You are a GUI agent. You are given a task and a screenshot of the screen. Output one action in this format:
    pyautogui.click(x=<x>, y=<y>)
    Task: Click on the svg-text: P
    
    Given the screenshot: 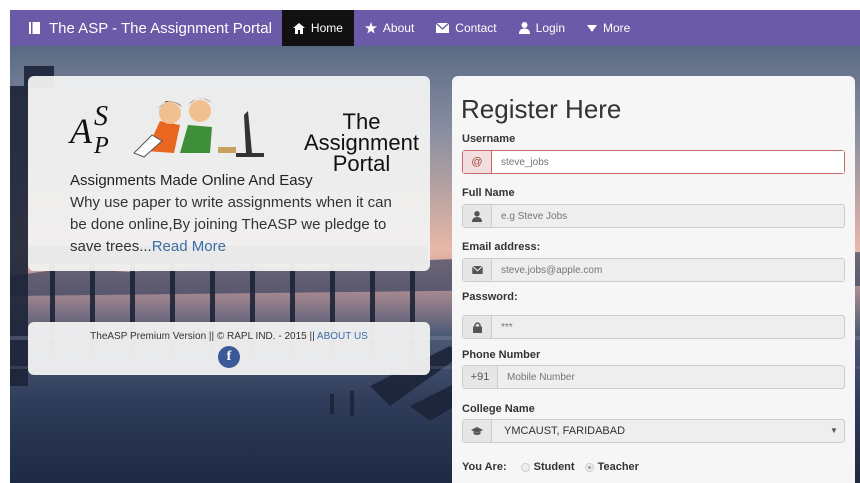 What is the action you would take?
    pyautogui.click(x=101, y=146)
    